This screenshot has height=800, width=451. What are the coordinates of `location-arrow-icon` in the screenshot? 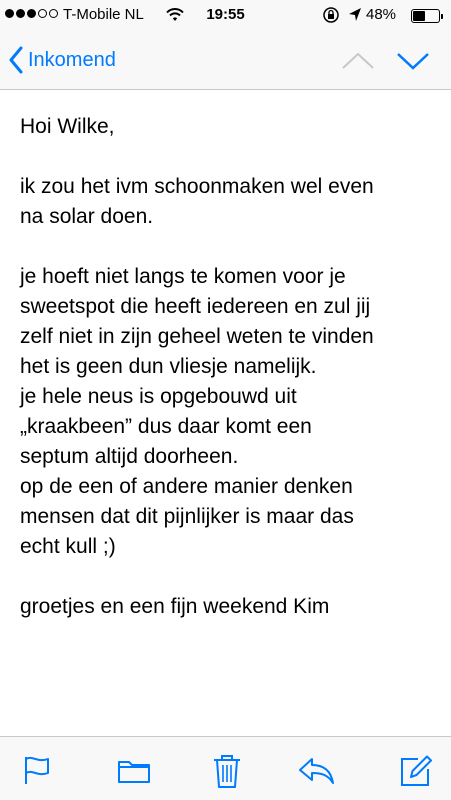 It's located at (355, 17).